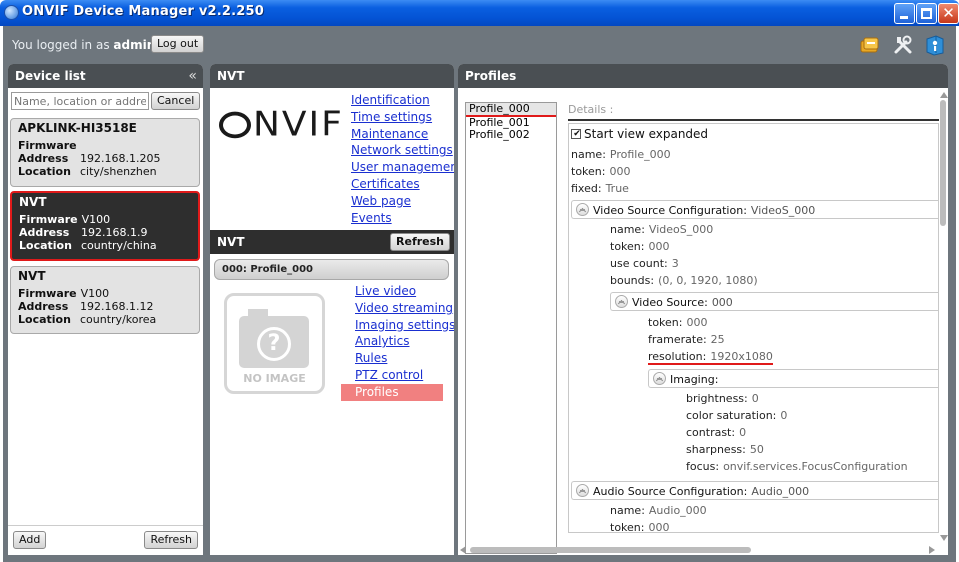 This screenshot has width=959, height=562. What do you see at coordinates (143, 11) in the screenshot?
I see `window-title: ONVIF Device Manager v2.2.250` at bounding box center [143, 11].